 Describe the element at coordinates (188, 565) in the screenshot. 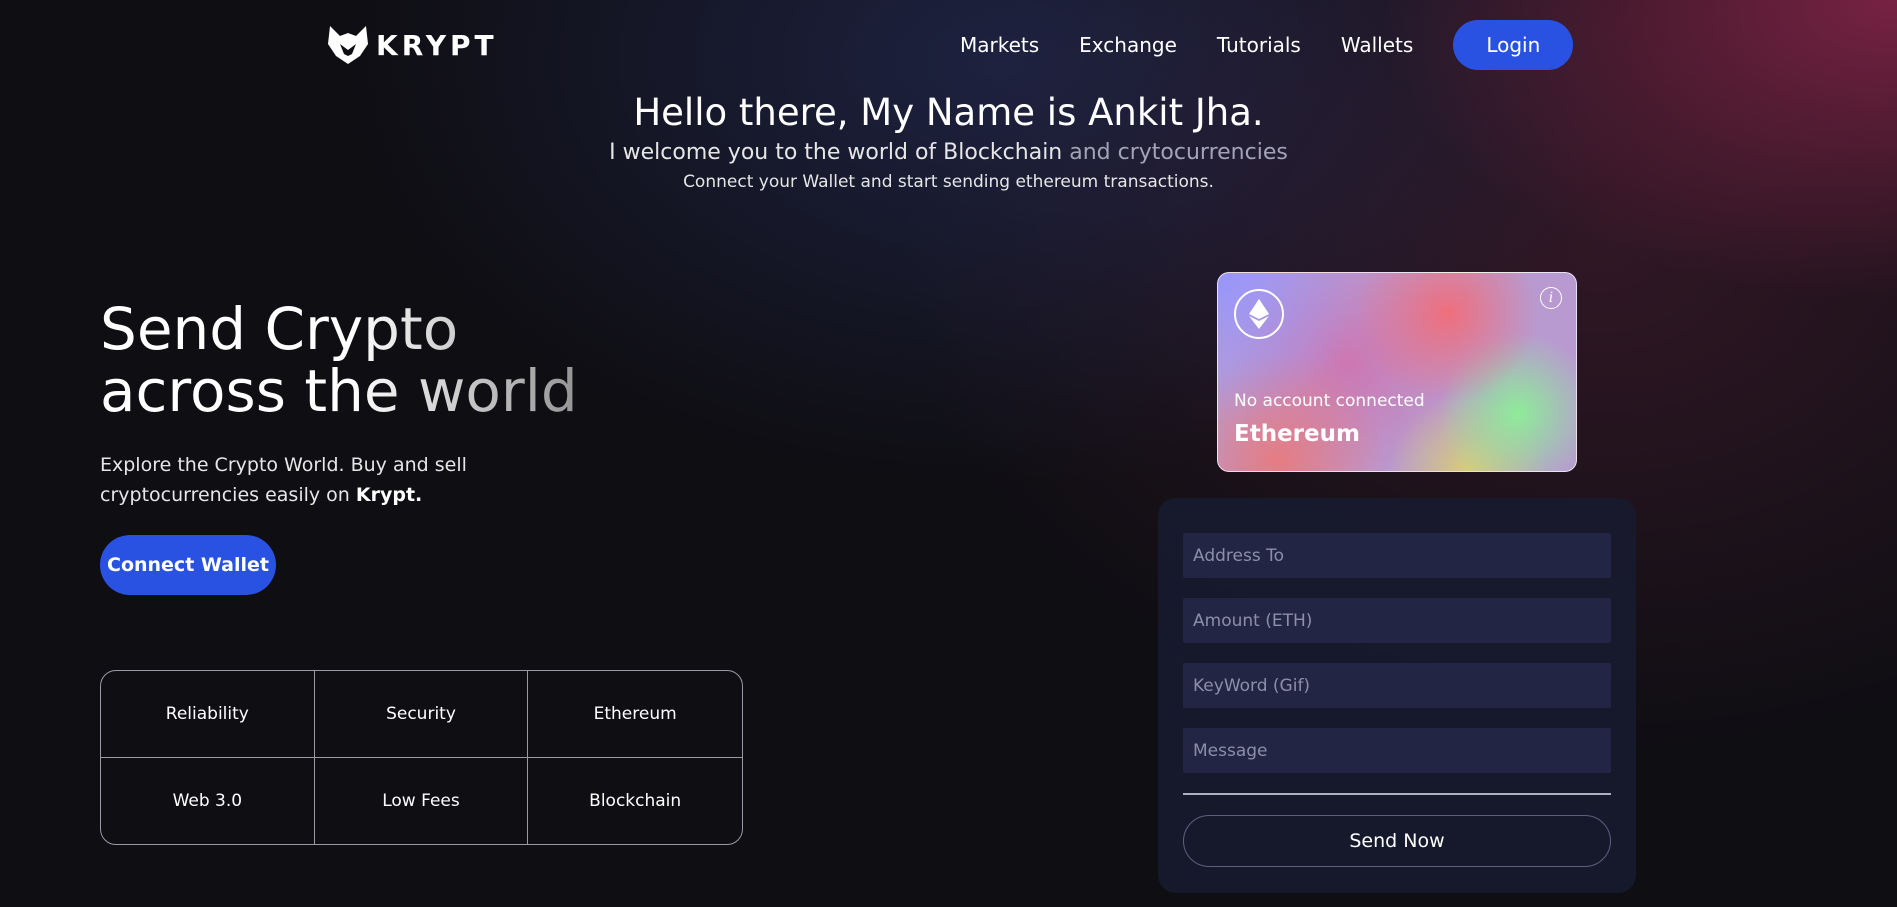

I see `connect-wallet-button: Connect Wallet` at that location.